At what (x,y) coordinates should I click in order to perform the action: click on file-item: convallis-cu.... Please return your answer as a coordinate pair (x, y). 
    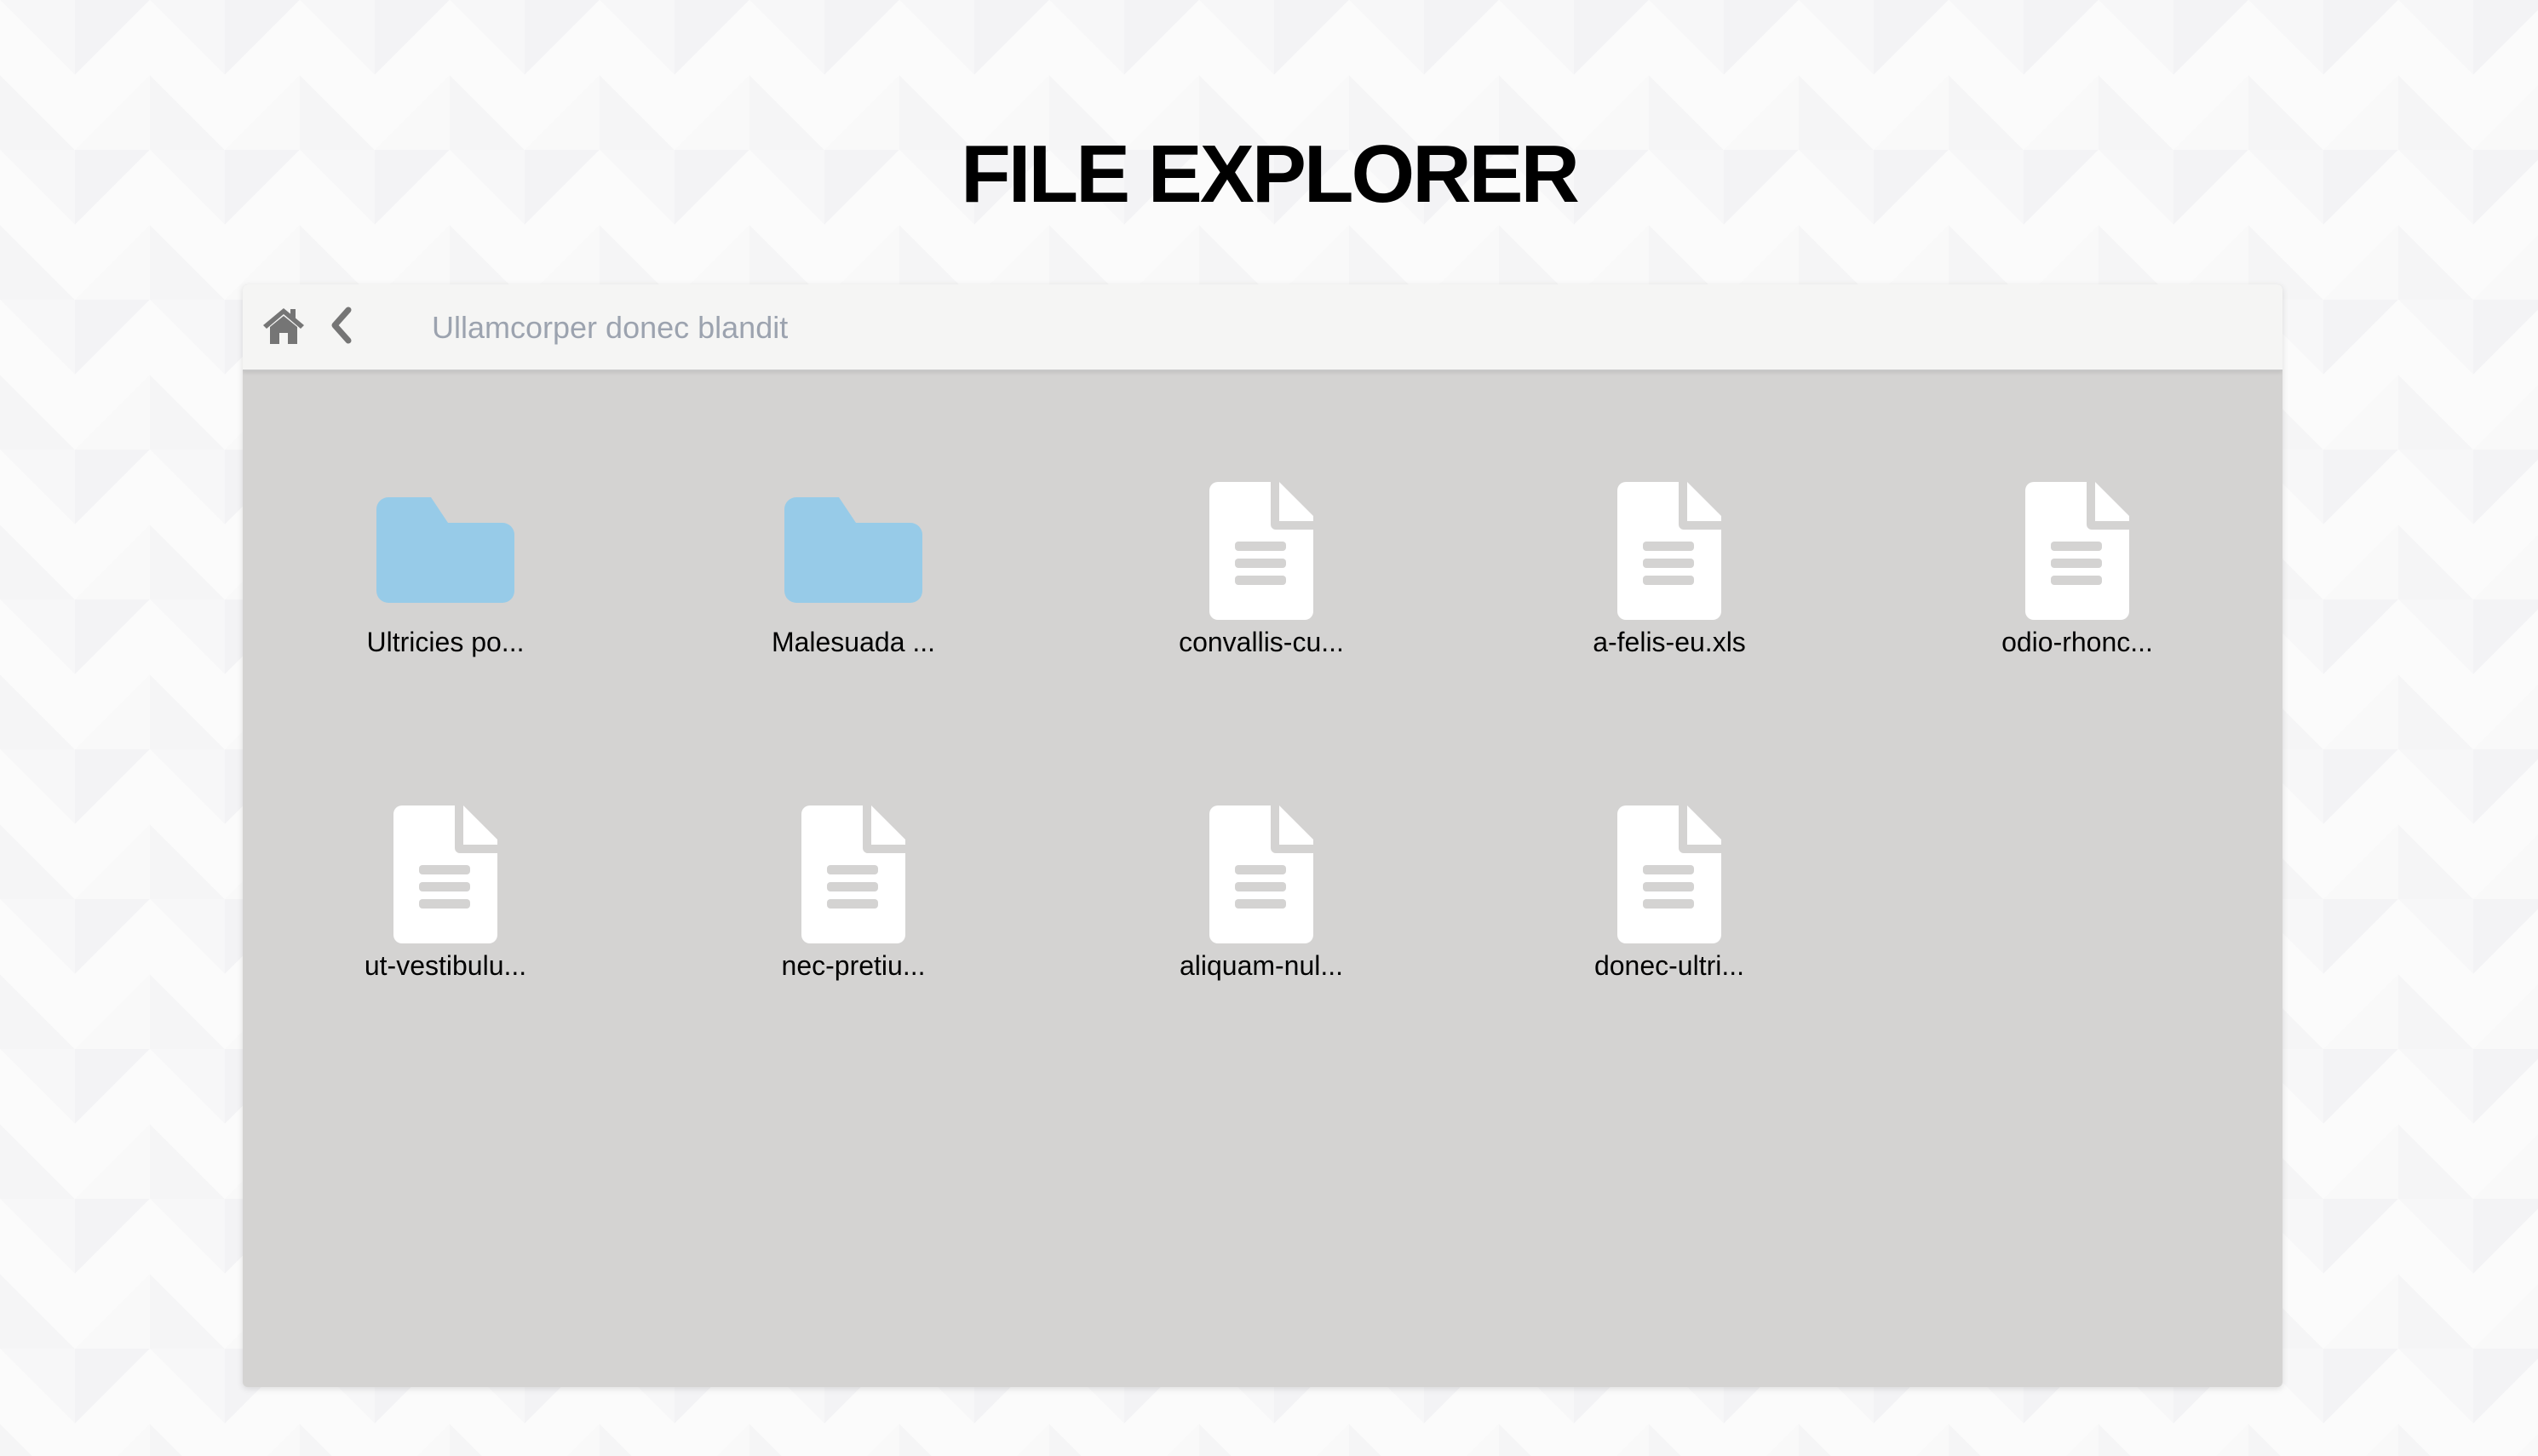
    Looking at the image, I should click on (1261, 608).